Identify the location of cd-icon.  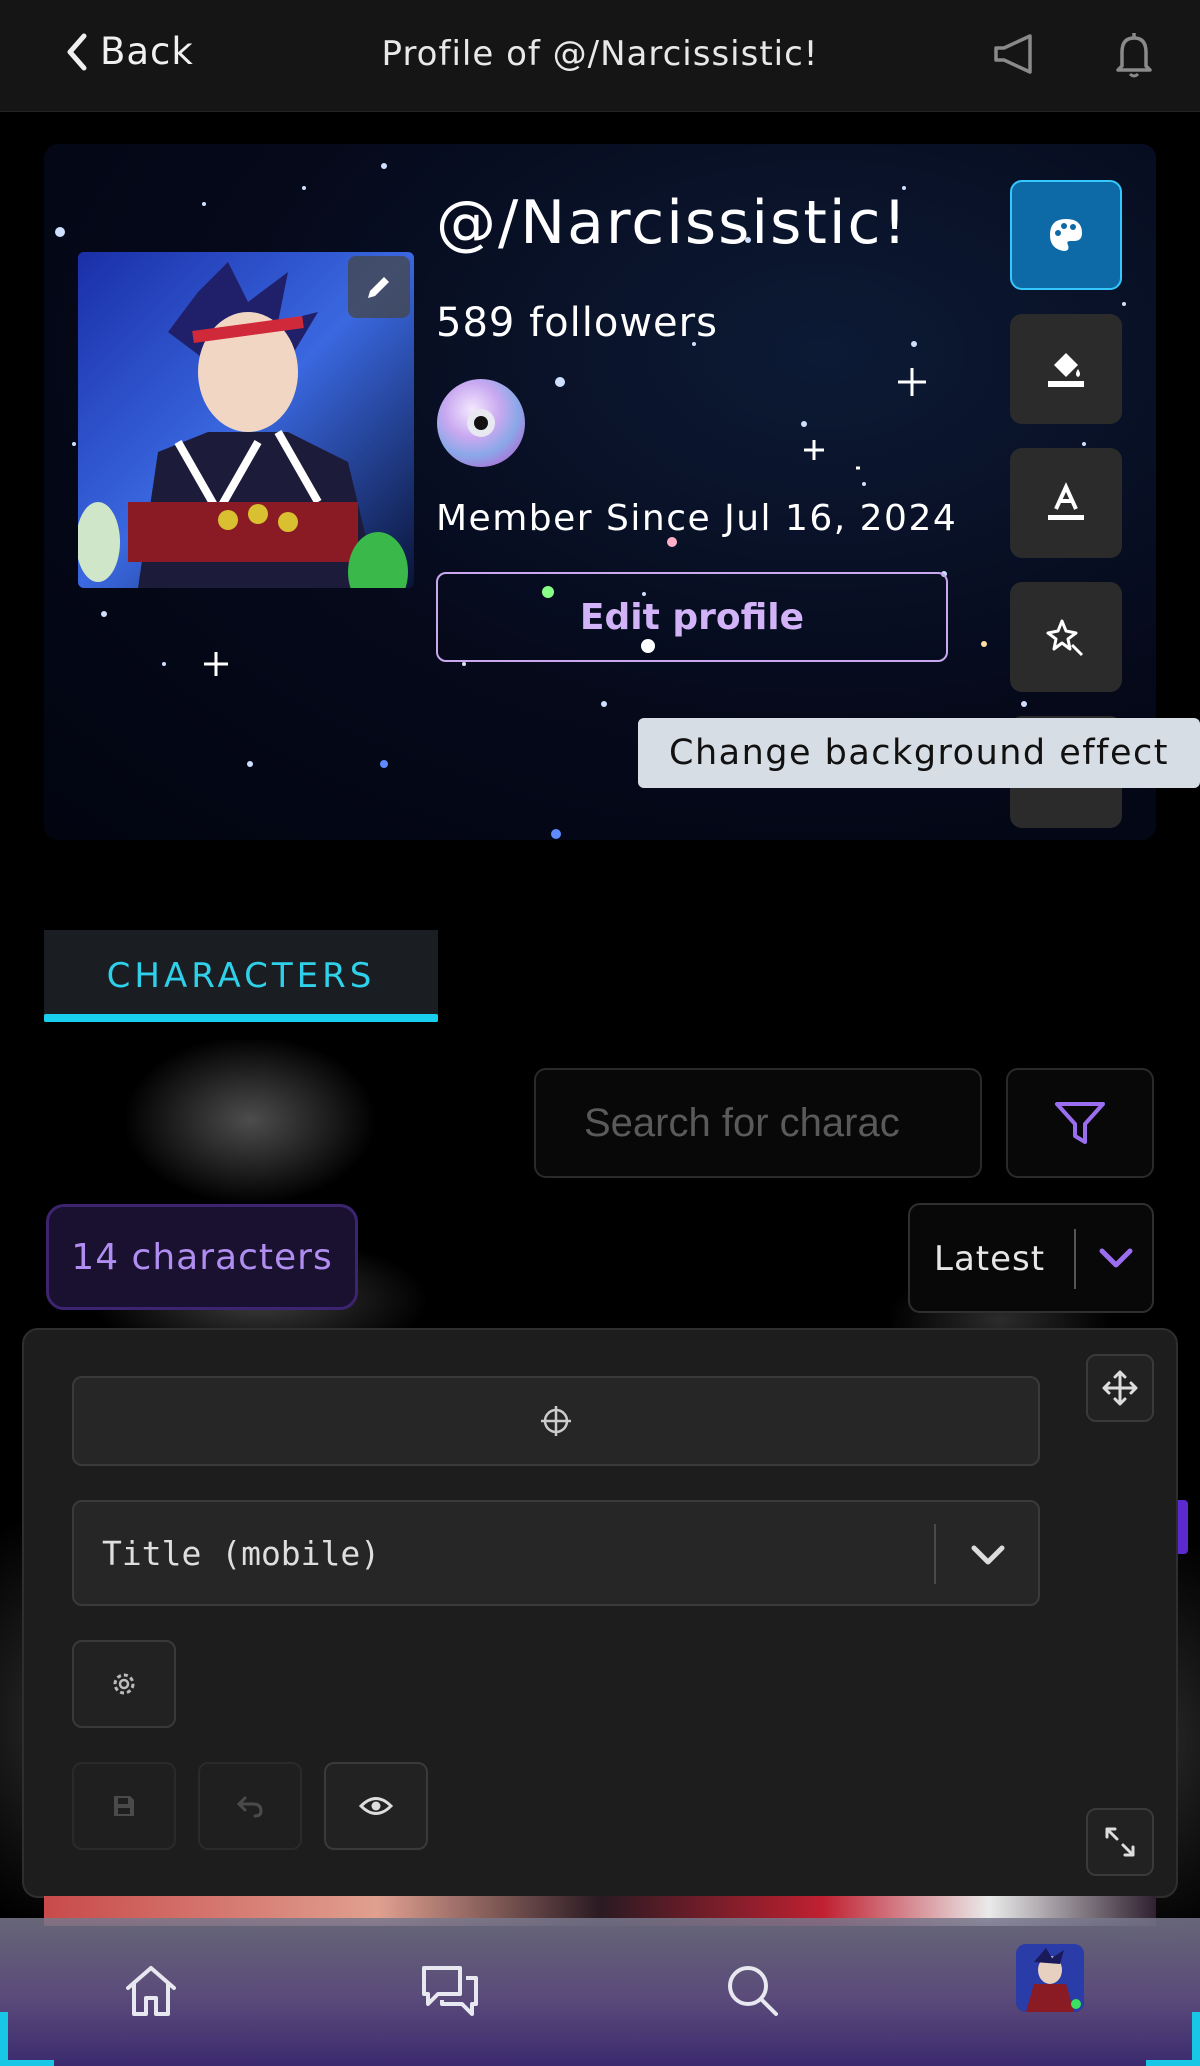
(481, 423).